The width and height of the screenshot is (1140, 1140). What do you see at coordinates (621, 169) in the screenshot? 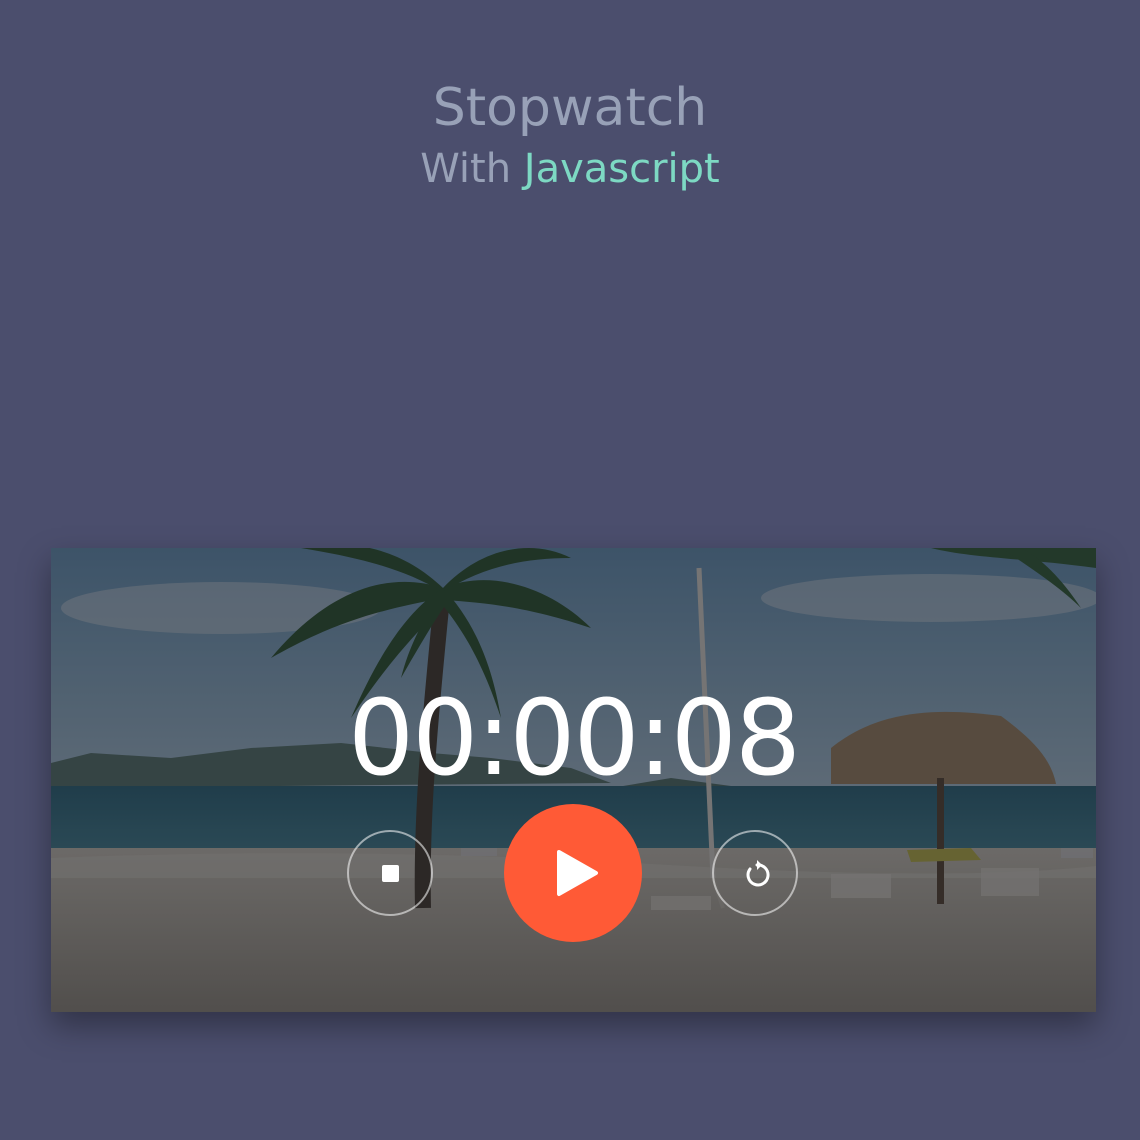
I see `subtitle-accent: Javascript` at bounding box center [621, 169].